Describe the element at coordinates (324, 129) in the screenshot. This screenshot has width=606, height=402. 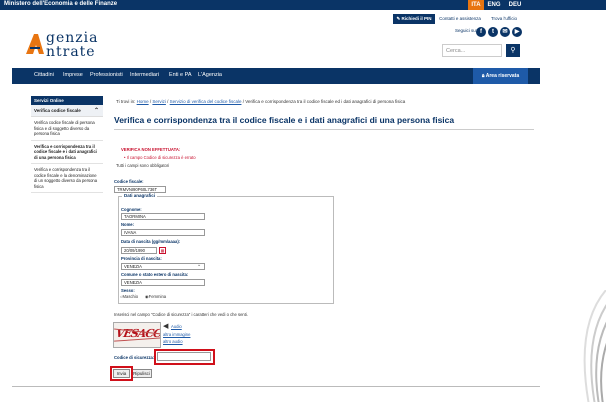
I see `title-divider` at that location.